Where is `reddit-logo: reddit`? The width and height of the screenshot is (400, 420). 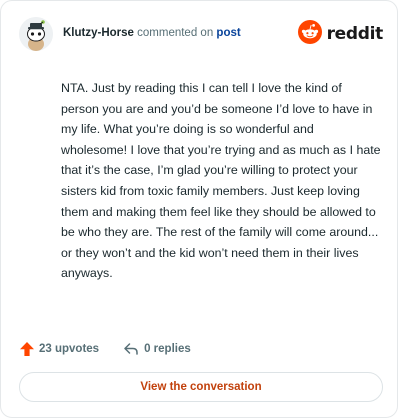 reddit-logo: reddit is located at coordinates (340, 34).